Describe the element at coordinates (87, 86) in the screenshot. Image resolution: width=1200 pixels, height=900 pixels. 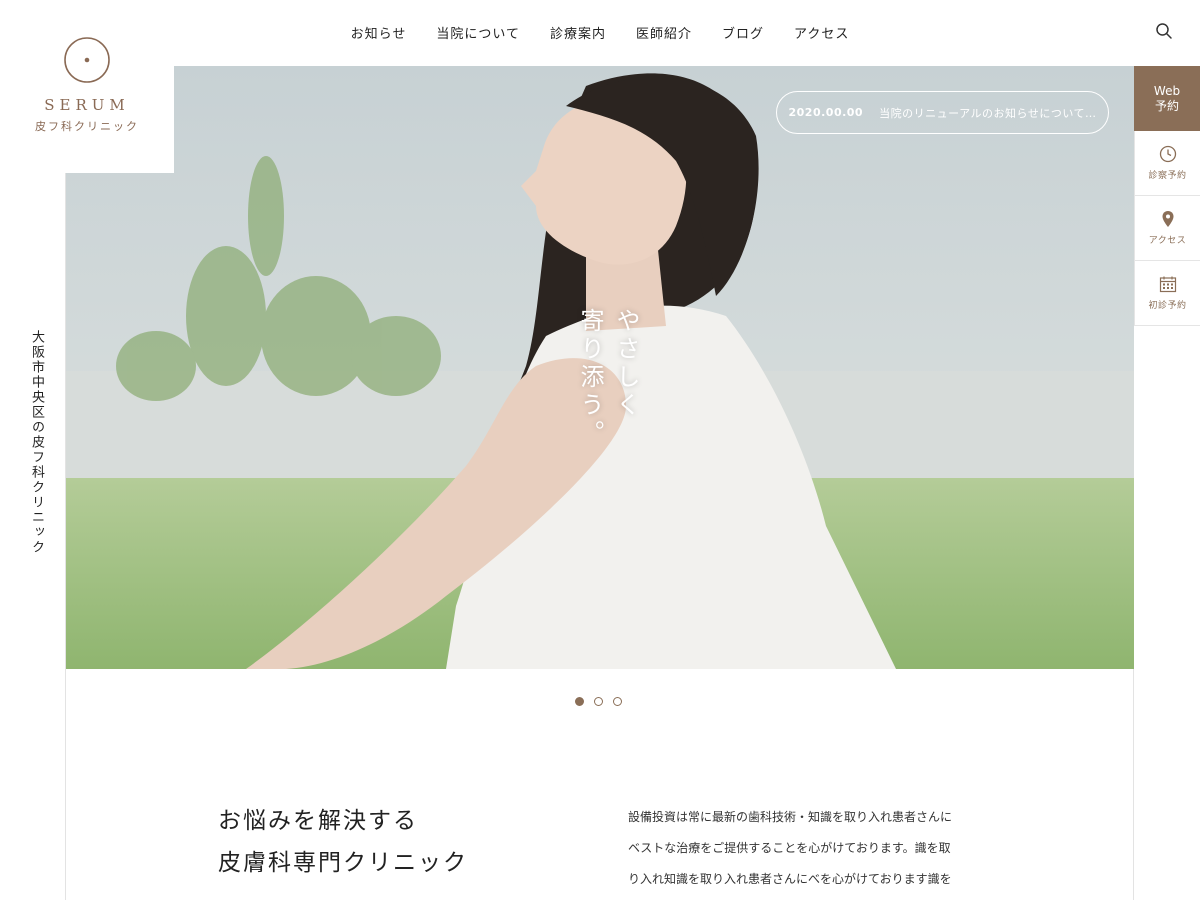
I see `site-logo: SERUM 皮フ科クリニック` at that location.